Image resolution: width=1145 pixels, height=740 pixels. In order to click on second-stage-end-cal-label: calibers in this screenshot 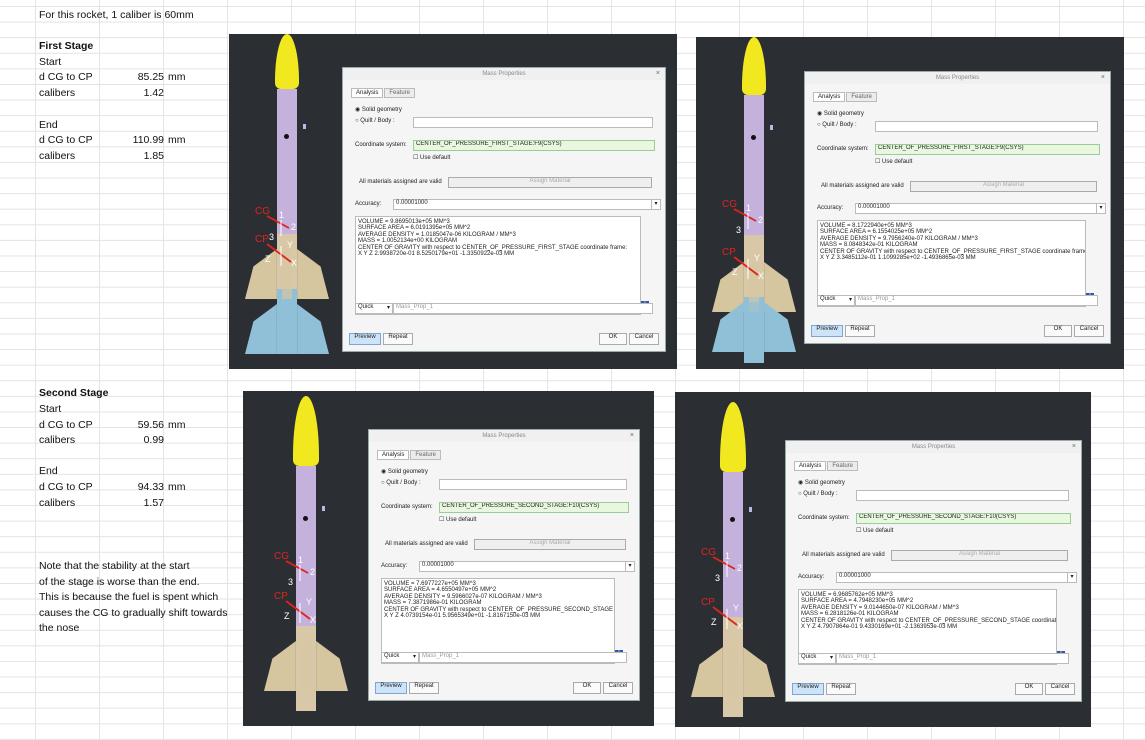, I will do `click(57, 503)`.